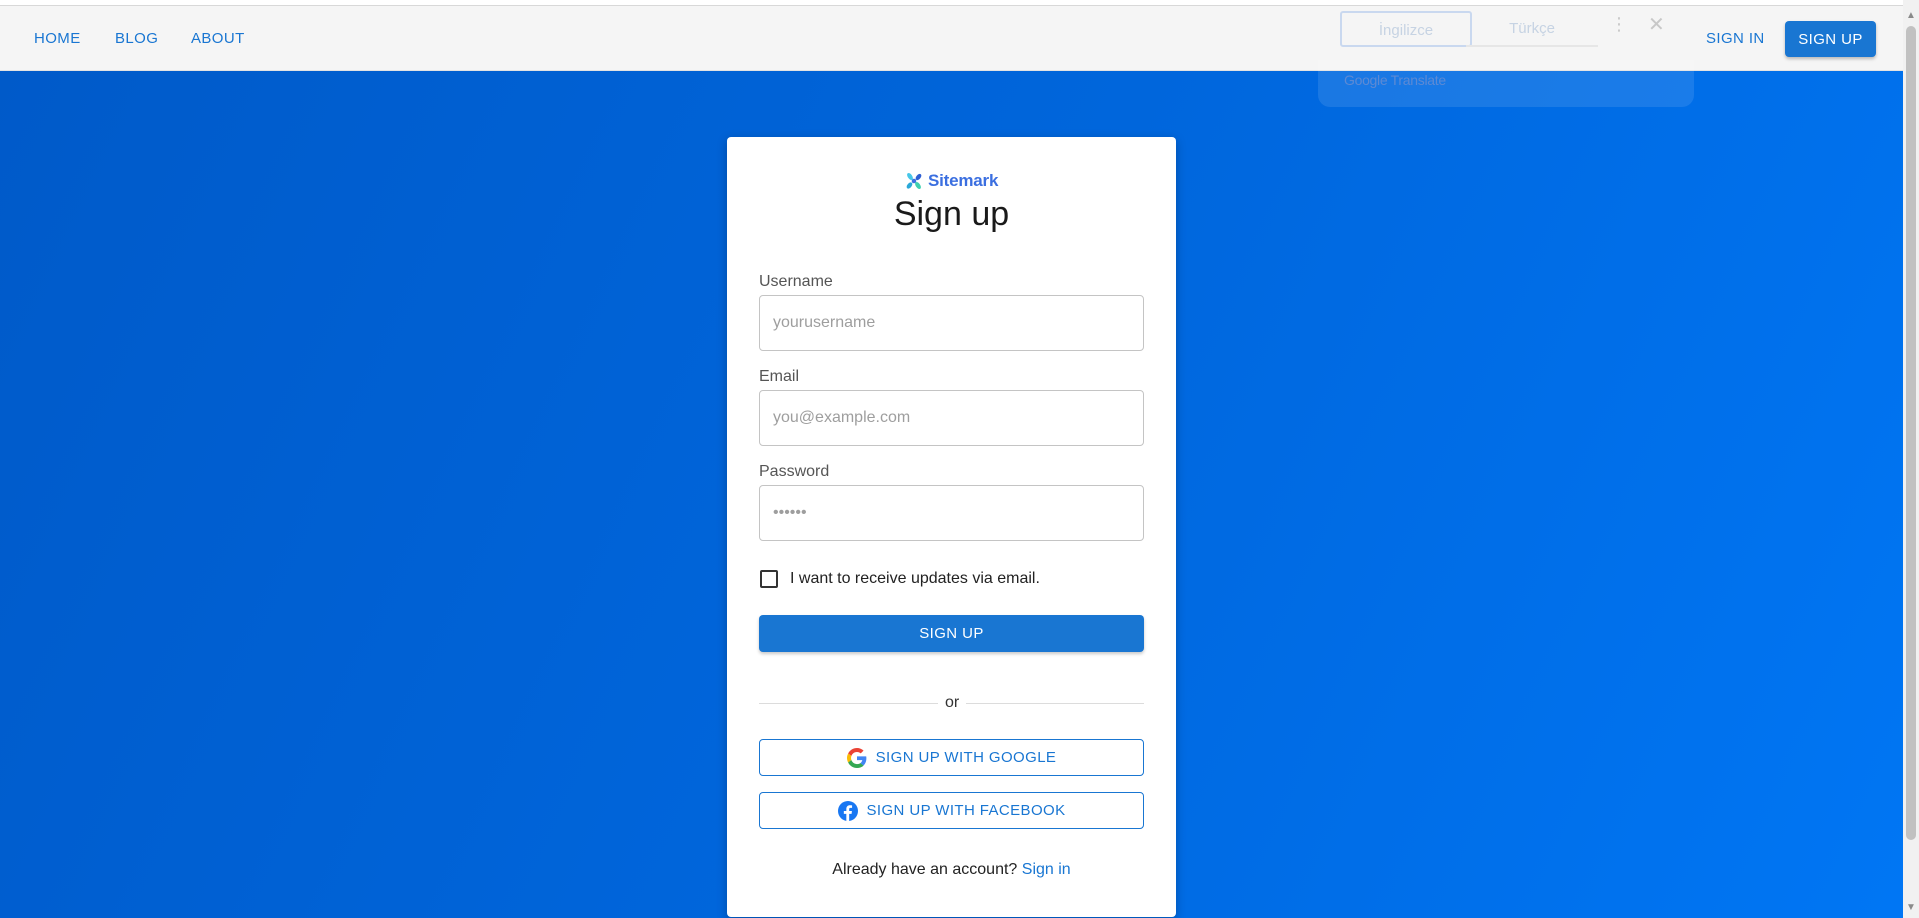  I want to click on updates-checkbox, so click(769, 579).